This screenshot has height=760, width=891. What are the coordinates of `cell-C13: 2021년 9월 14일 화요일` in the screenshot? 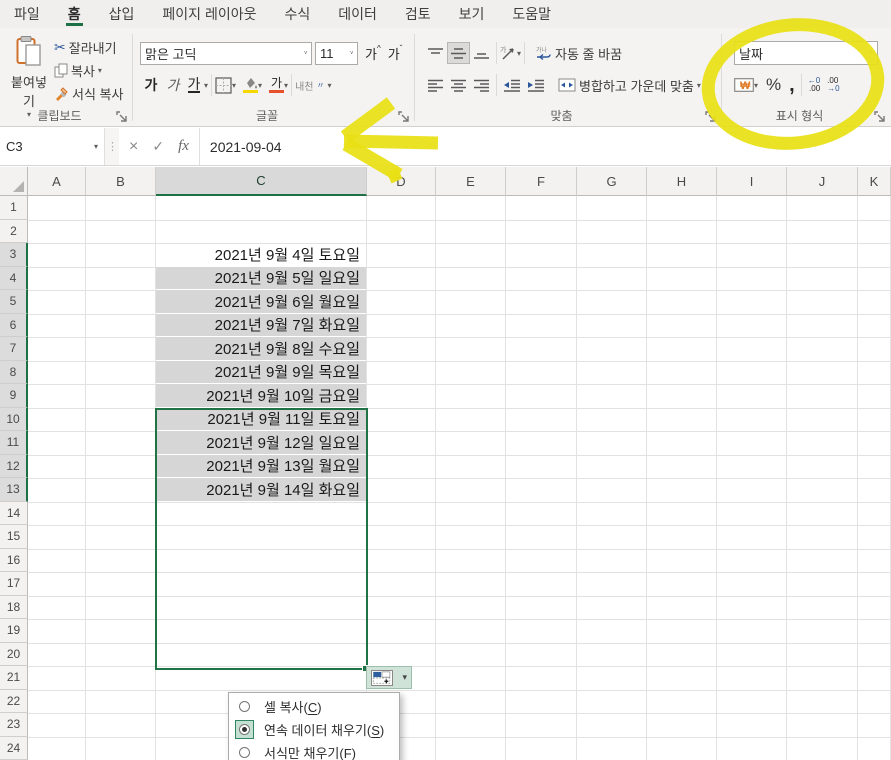 It's located at (261, 489).